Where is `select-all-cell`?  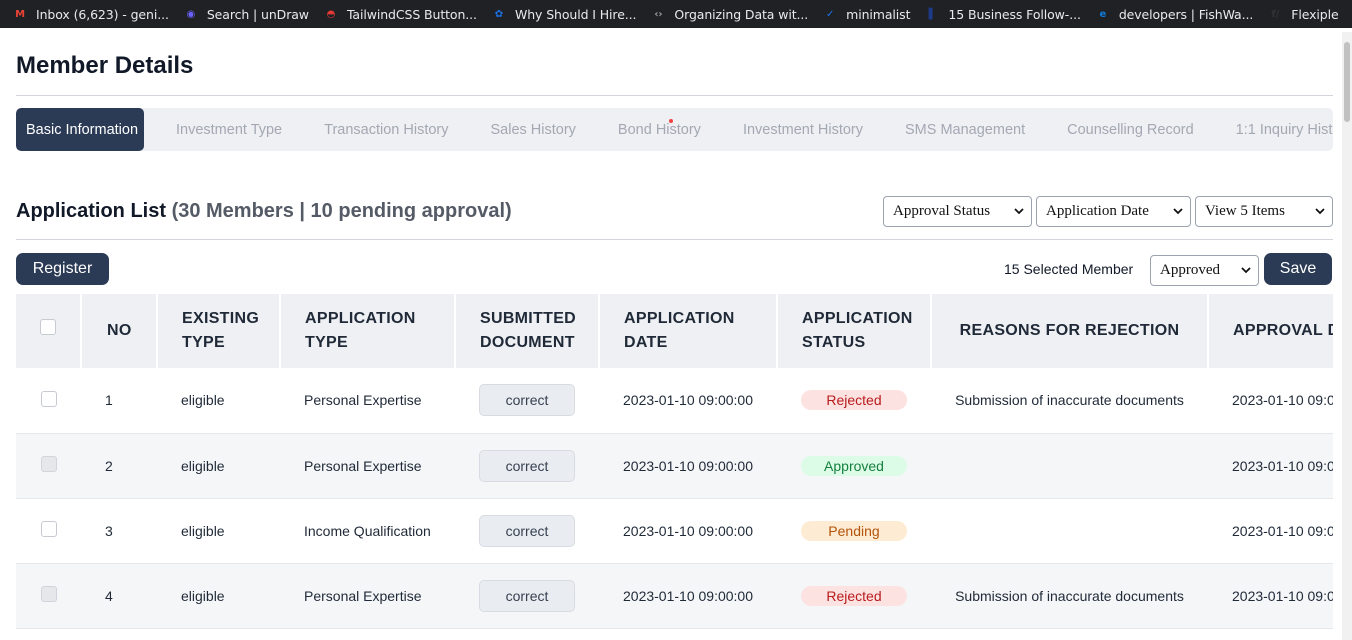
select-all-cell is located at coordinates (49, 331).